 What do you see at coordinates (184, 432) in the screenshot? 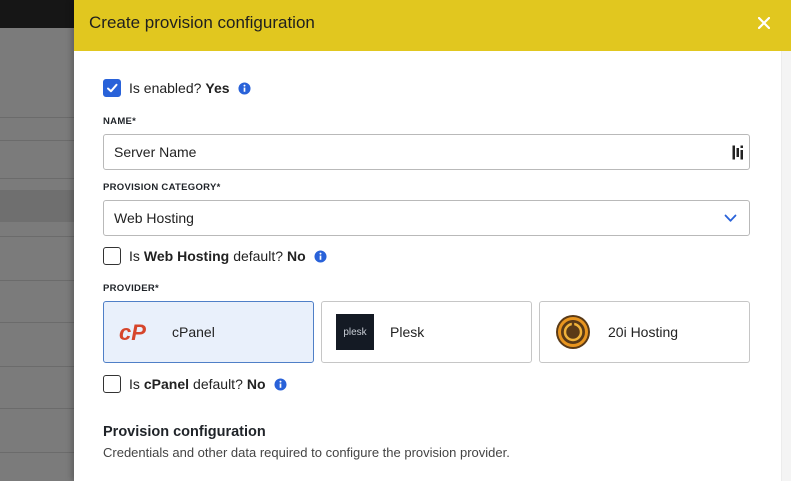
I see `section-title: Provision configuration` at bounding box center [184, 432].